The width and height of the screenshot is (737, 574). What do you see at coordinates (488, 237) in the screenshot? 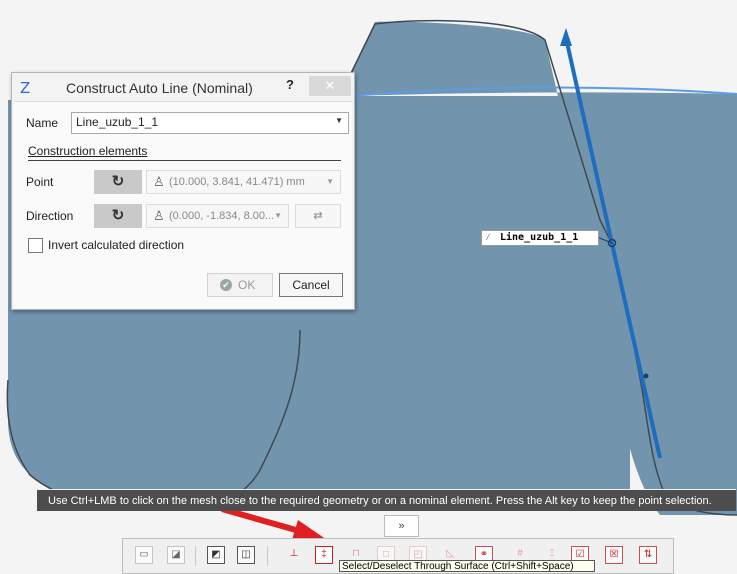
I see `line-icon: ⁄` at bounding box center [488, 237].